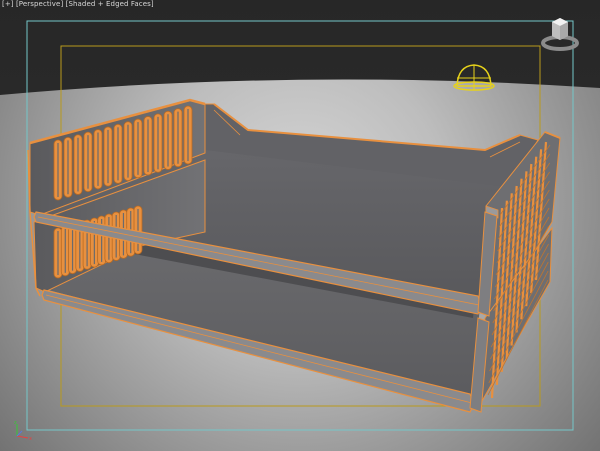  What do you see at coordinates (560, 34) in the screenshot?
I see `viewcube-icon` at bounding box center [560, 34].